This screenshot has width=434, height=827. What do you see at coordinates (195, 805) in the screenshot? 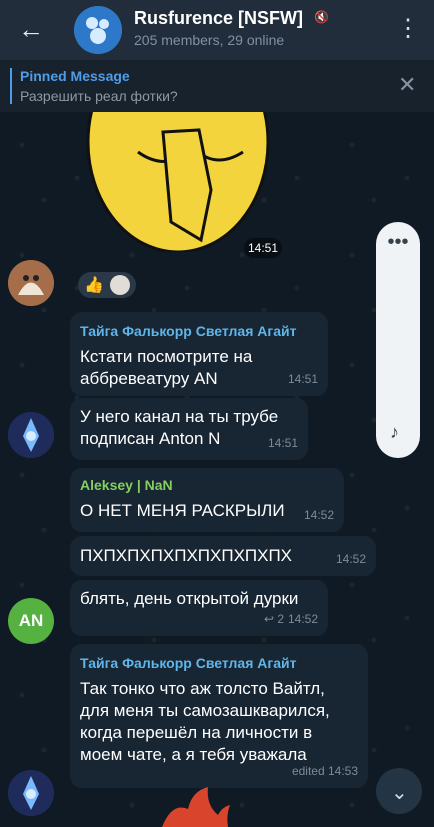
I see `fire-sticker` at bounding box center [195, 805].